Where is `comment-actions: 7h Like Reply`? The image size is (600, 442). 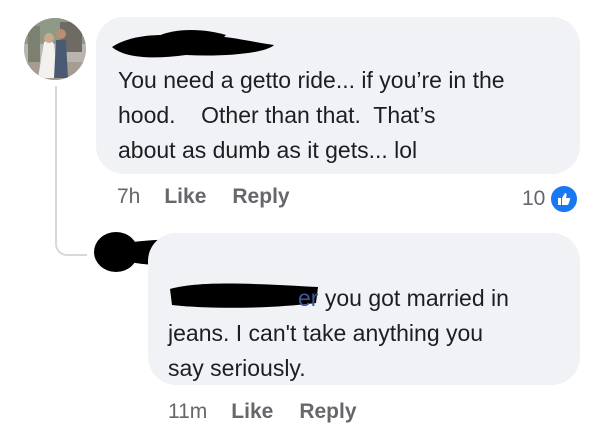
comment-actions: 7h Like Reply is located at coordinates (216, 197).